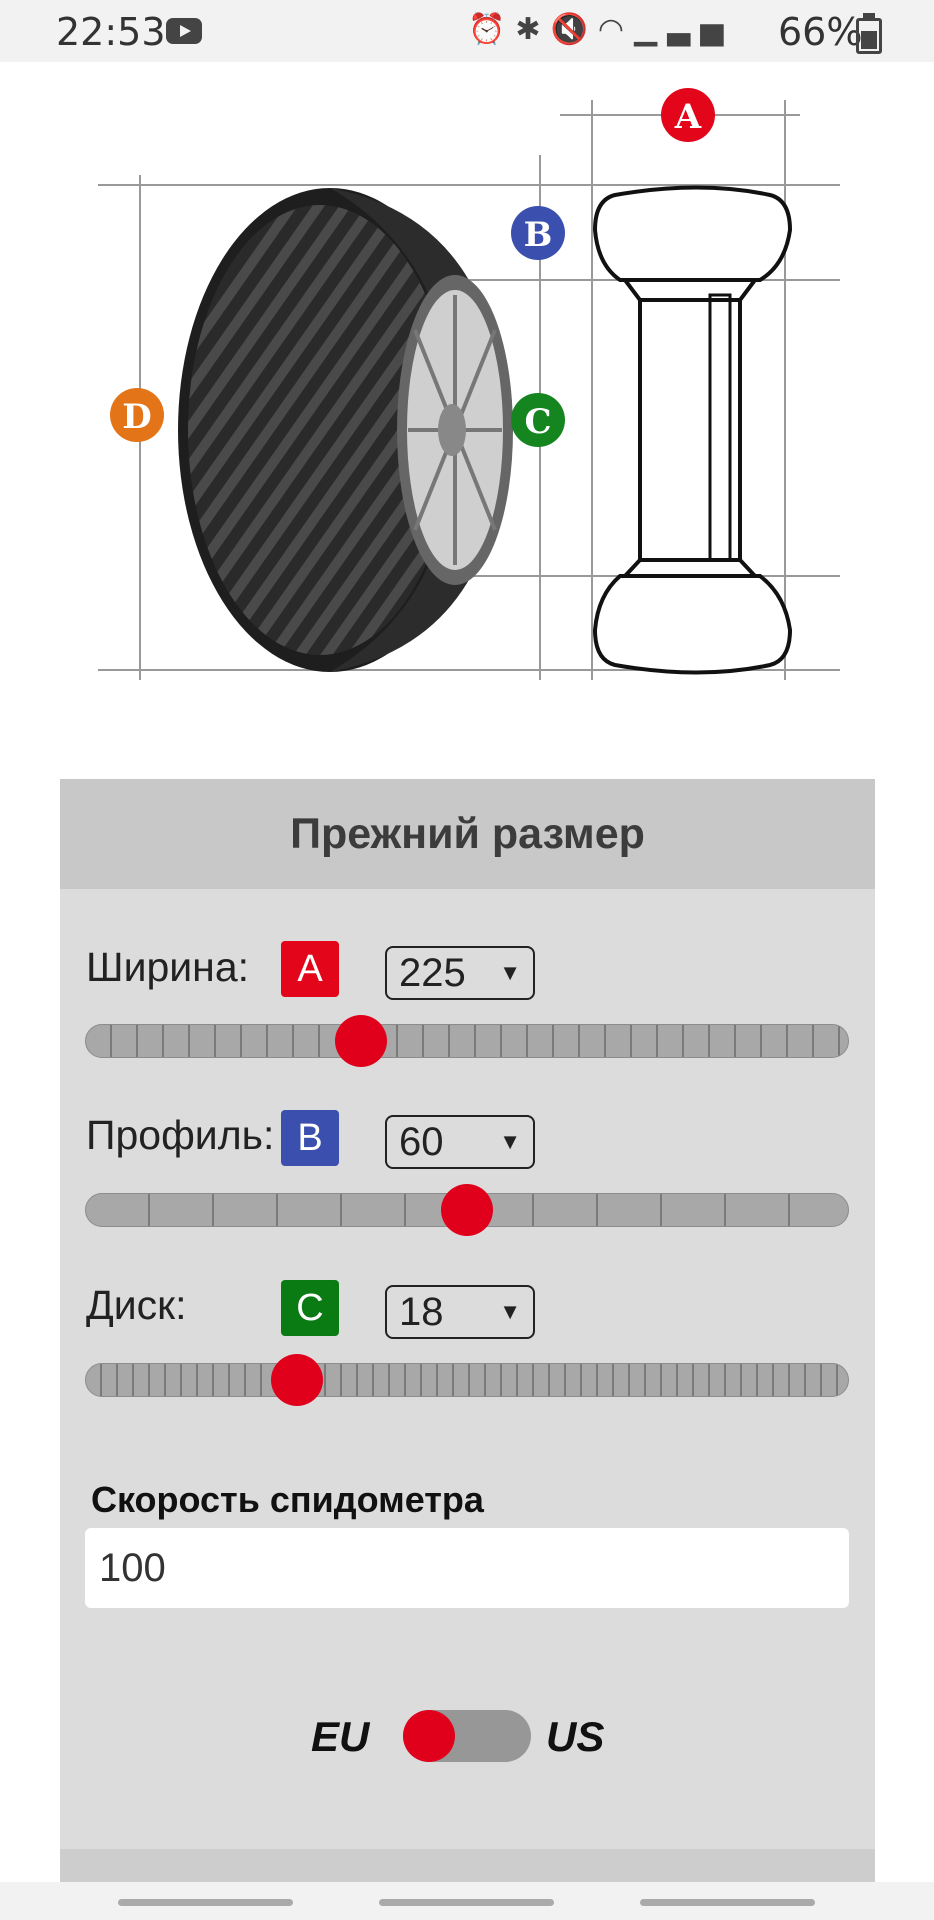  What do you see at coordinates (467, 1041) in the screenshot?
I see `width-slider` at bounding box center [467, 1041].